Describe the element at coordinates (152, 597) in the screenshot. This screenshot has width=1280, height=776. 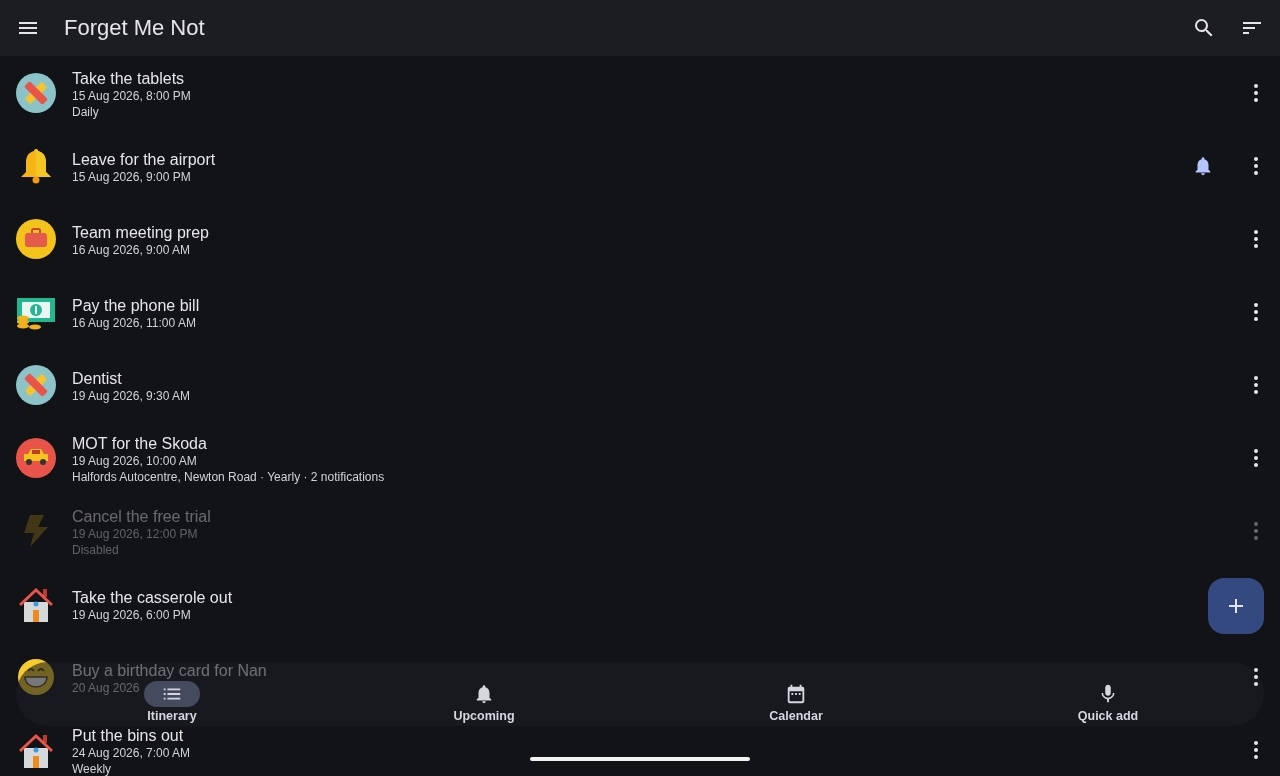
I see `reminder-title: Take the casserole out` at that location.